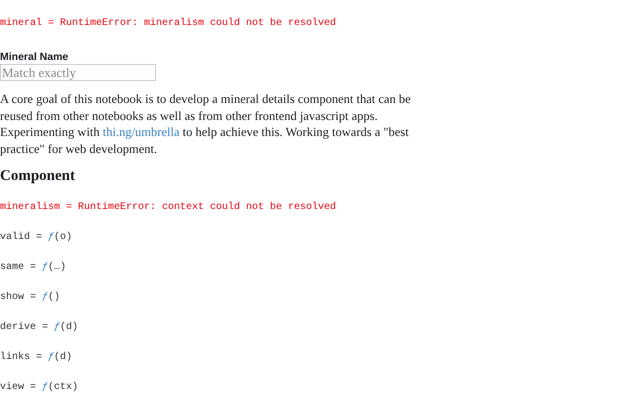  What do you see at coordinates (57, 267) in the screenshot?
I see `function-arguments: (…)` at bounding box center [57, 267].